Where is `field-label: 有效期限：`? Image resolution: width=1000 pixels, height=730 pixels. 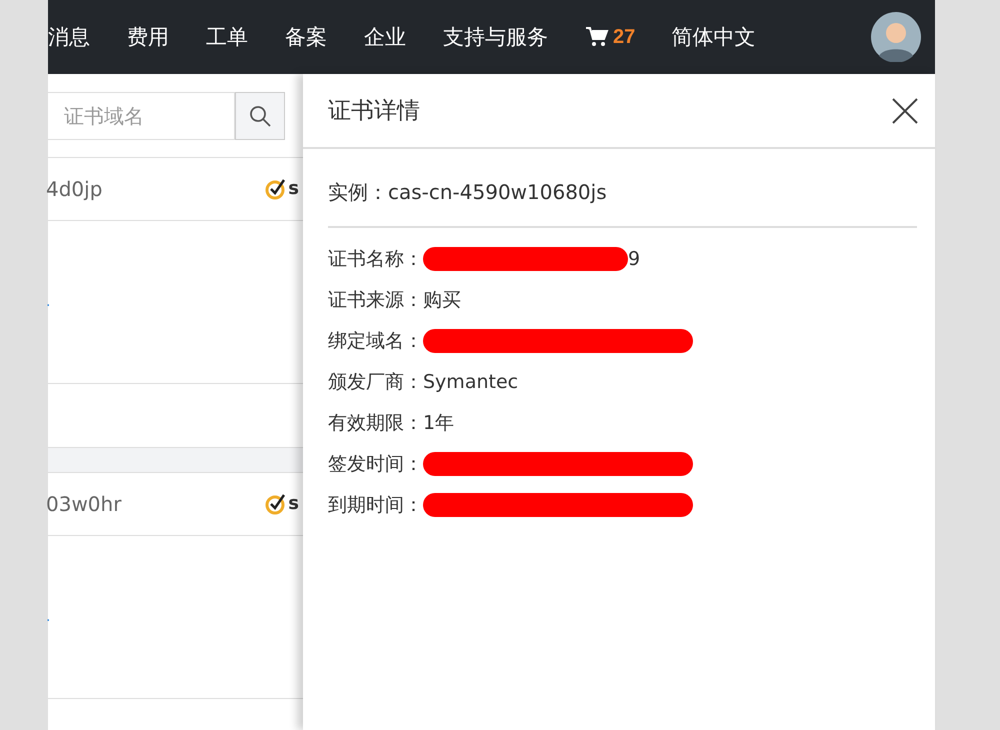 field-label: 有效期限： is located at coordinates (375, 423).